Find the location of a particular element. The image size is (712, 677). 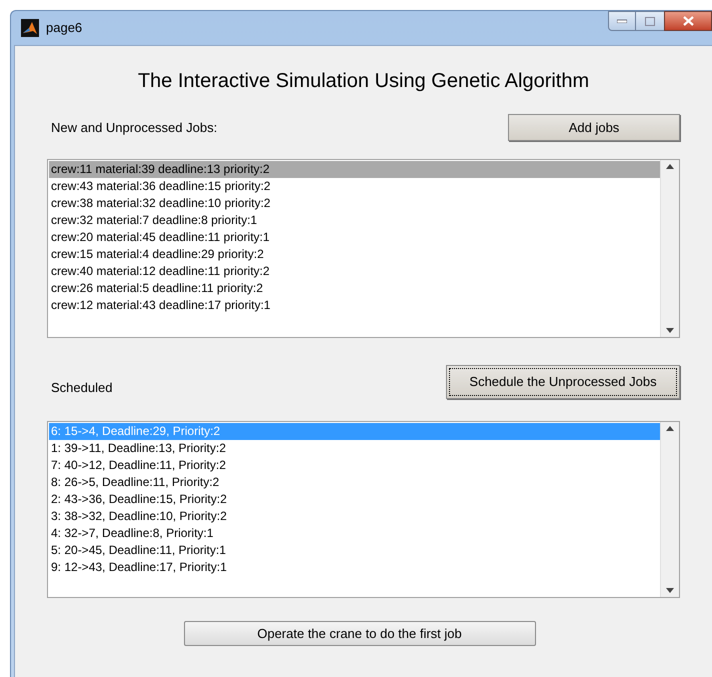

close-icon is located at coordinates (688, 21).